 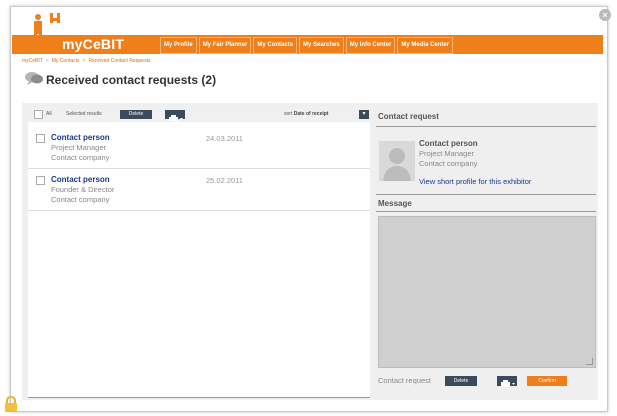 What do you see at coordinates (589, 361) in the screenshot?
I see `resize-handle` at bounding box center [589, 361].